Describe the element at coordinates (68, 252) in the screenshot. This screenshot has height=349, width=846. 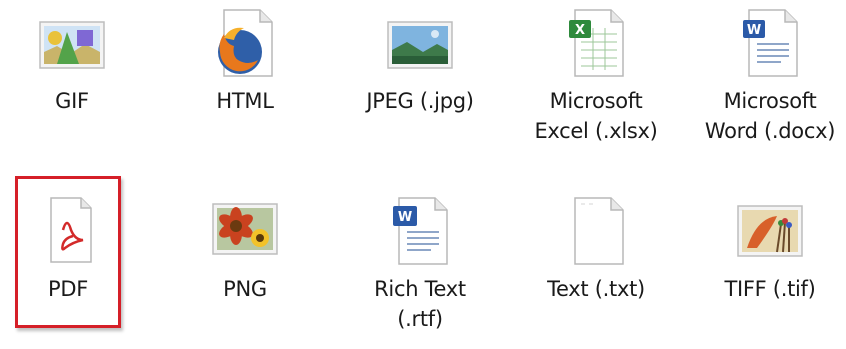
I see `pdf-selection-highlight` at that location.